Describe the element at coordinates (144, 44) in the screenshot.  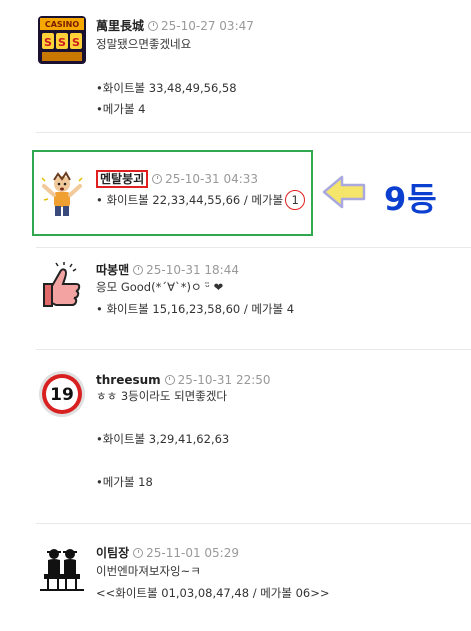
I see `comment-text: 정말됐으면좋겠네요` at that location.